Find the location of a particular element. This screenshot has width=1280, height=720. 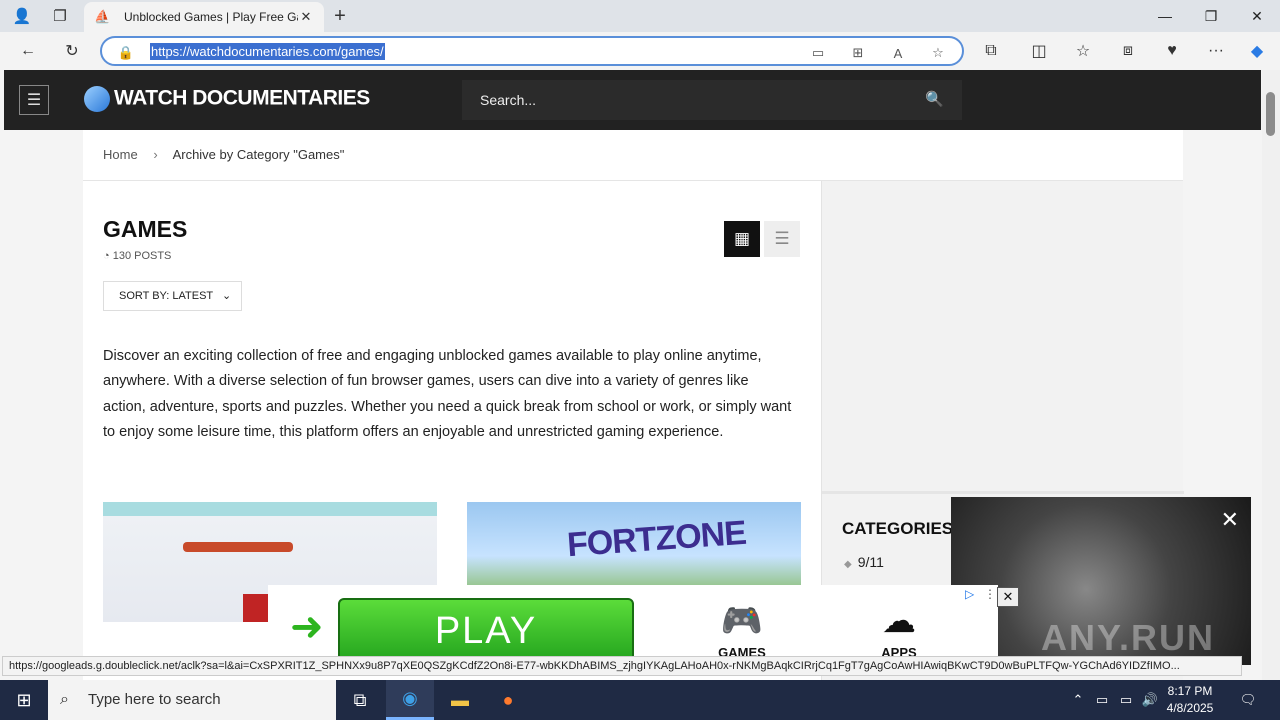

url-text: https://watchdocumentaries.com/games/ is located at coordinates (267, 51).